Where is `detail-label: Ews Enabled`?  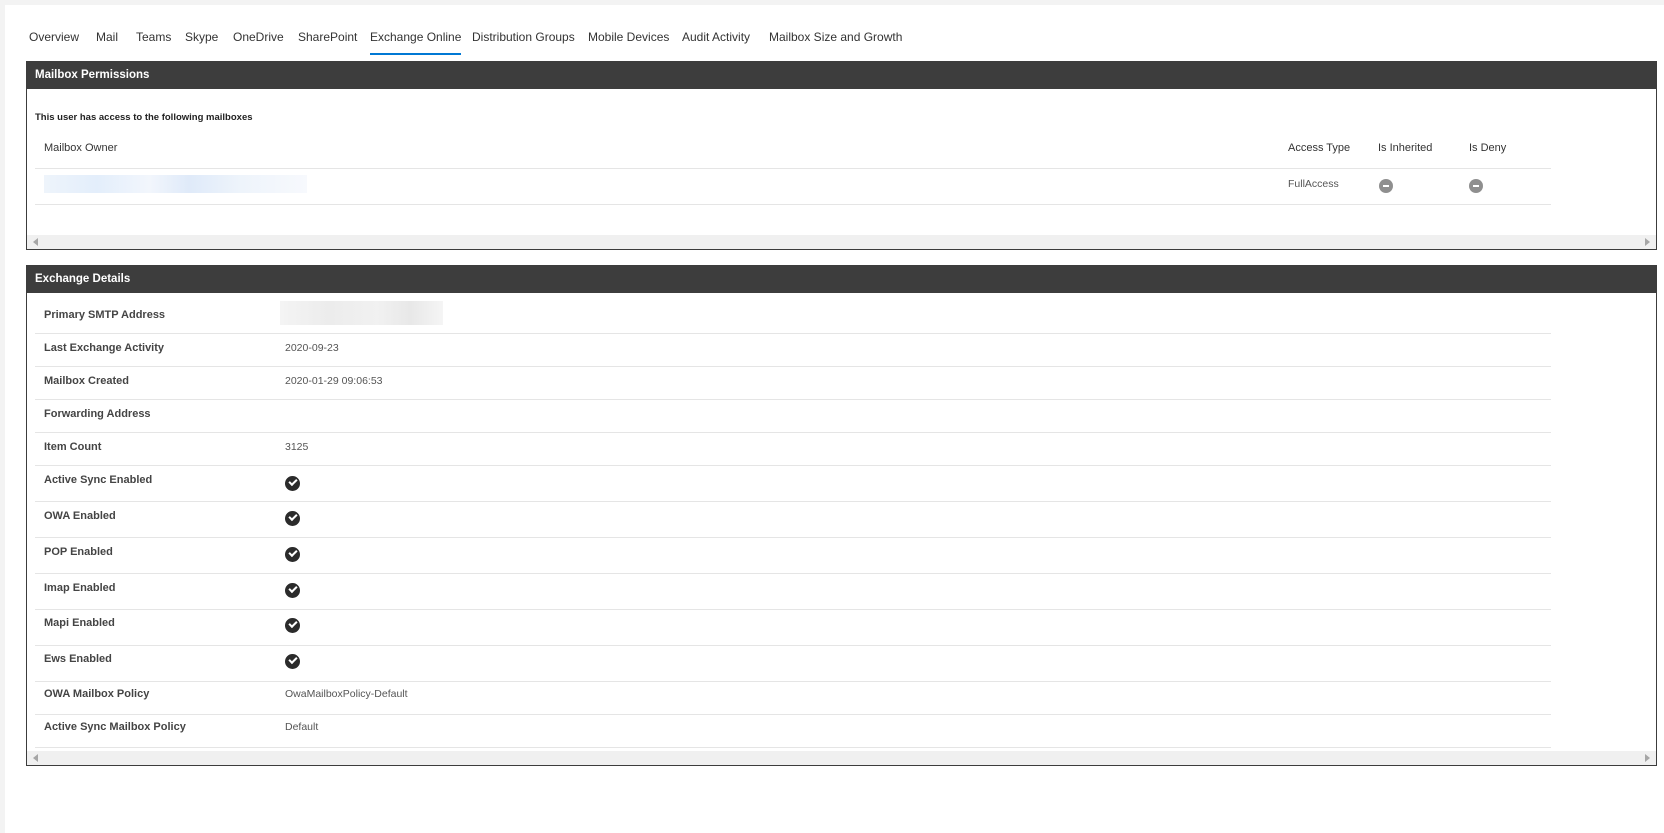
detail-label: Ews Enabled is located at coordinates (78, 659).